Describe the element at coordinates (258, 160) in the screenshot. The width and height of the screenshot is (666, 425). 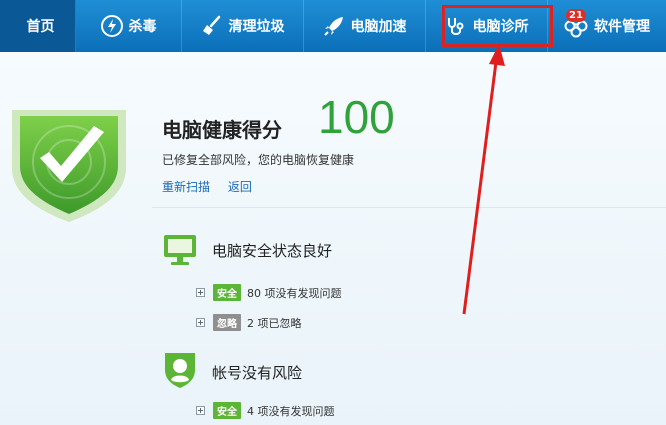
I see `health-score-description: 已修复全部风险，您的电脑恢复健康` at that location.